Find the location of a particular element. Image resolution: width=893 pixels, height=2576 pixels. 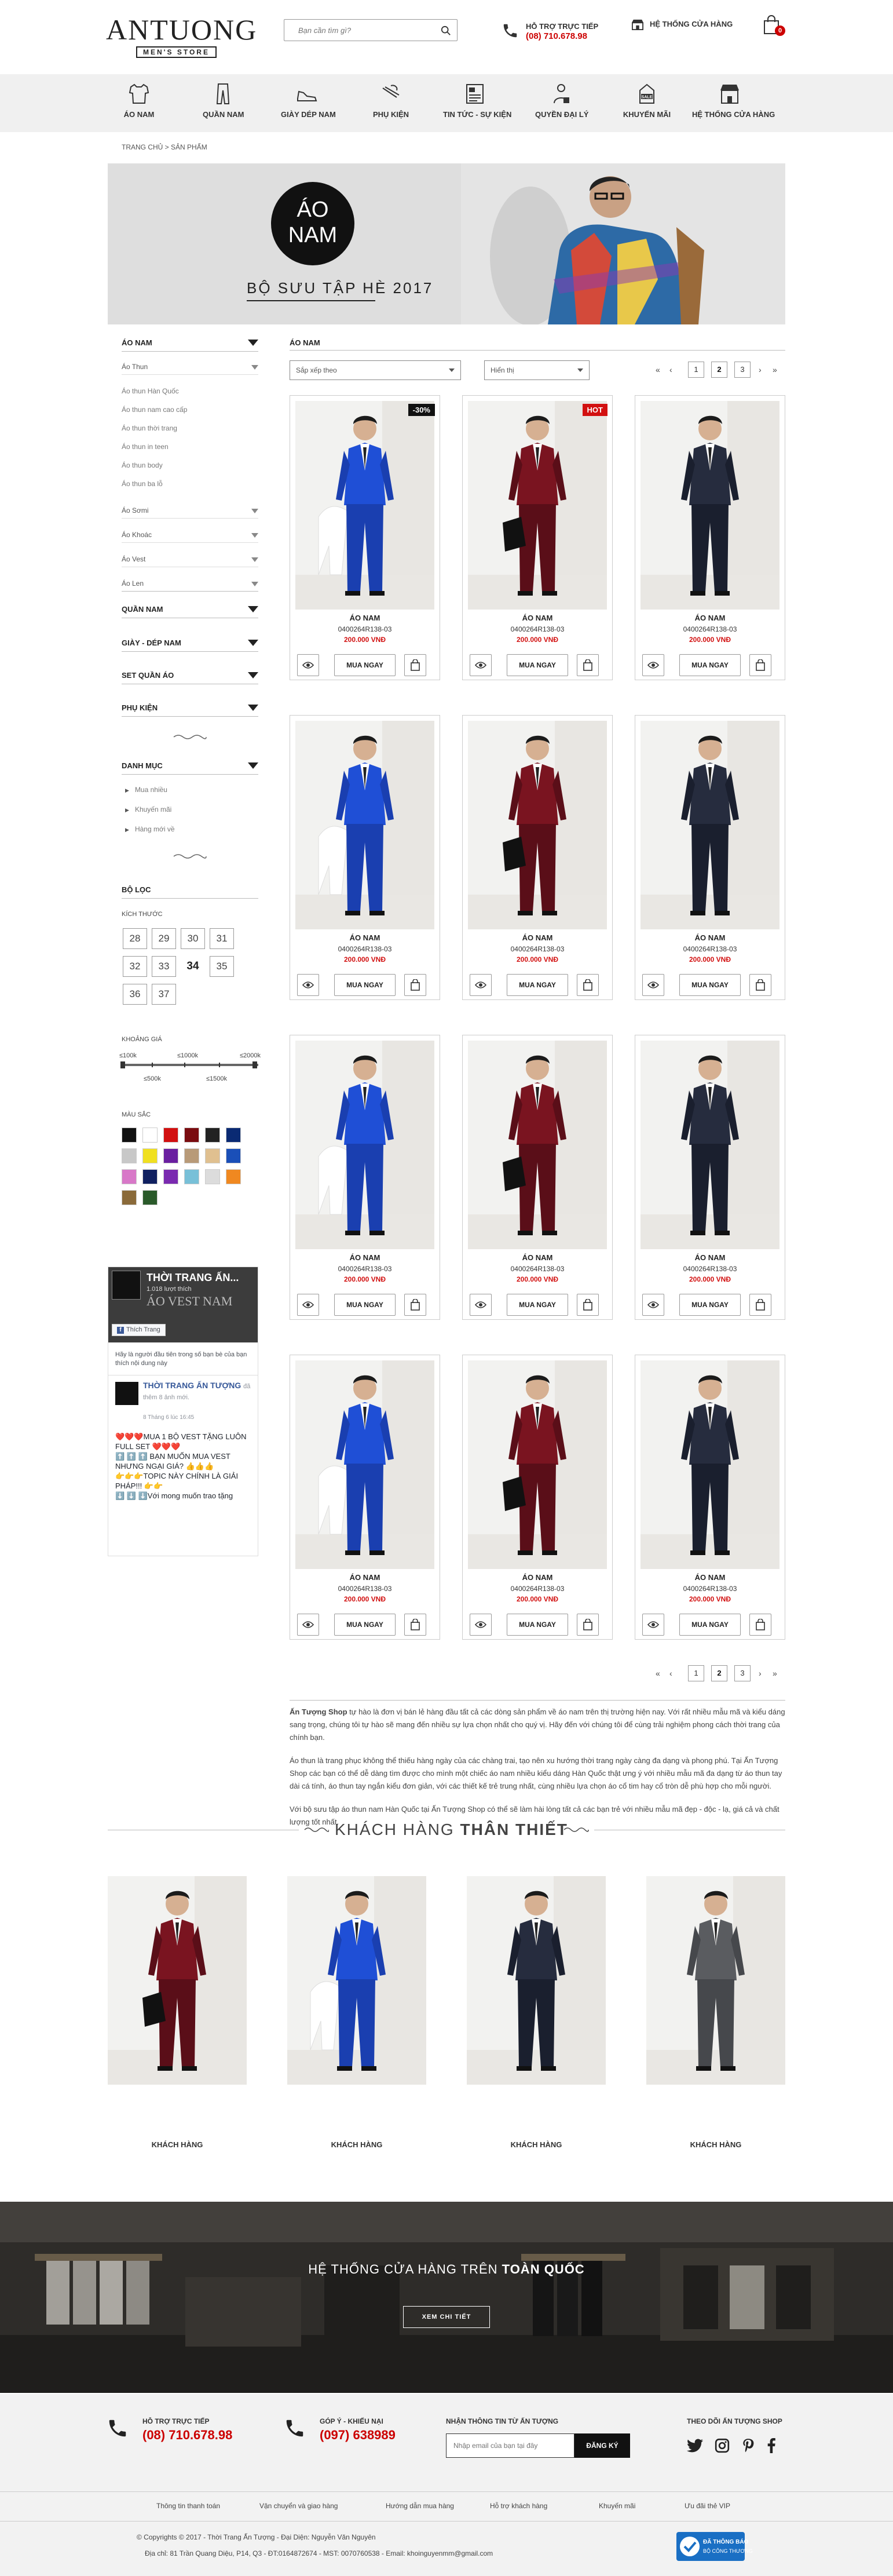

sidebar-cat-quan-nam: QUẦN NAM is located at coordinates (142, 609).